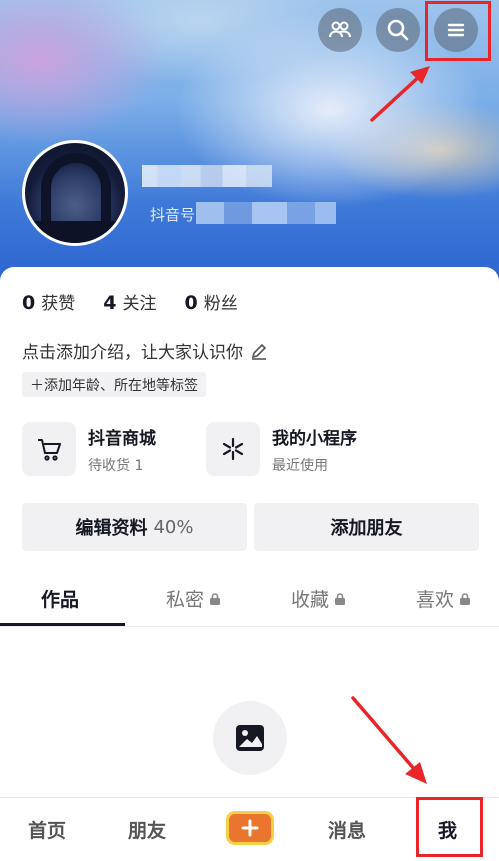  I want to click on tab-likes-label: 喜欢, so click(435, 600).